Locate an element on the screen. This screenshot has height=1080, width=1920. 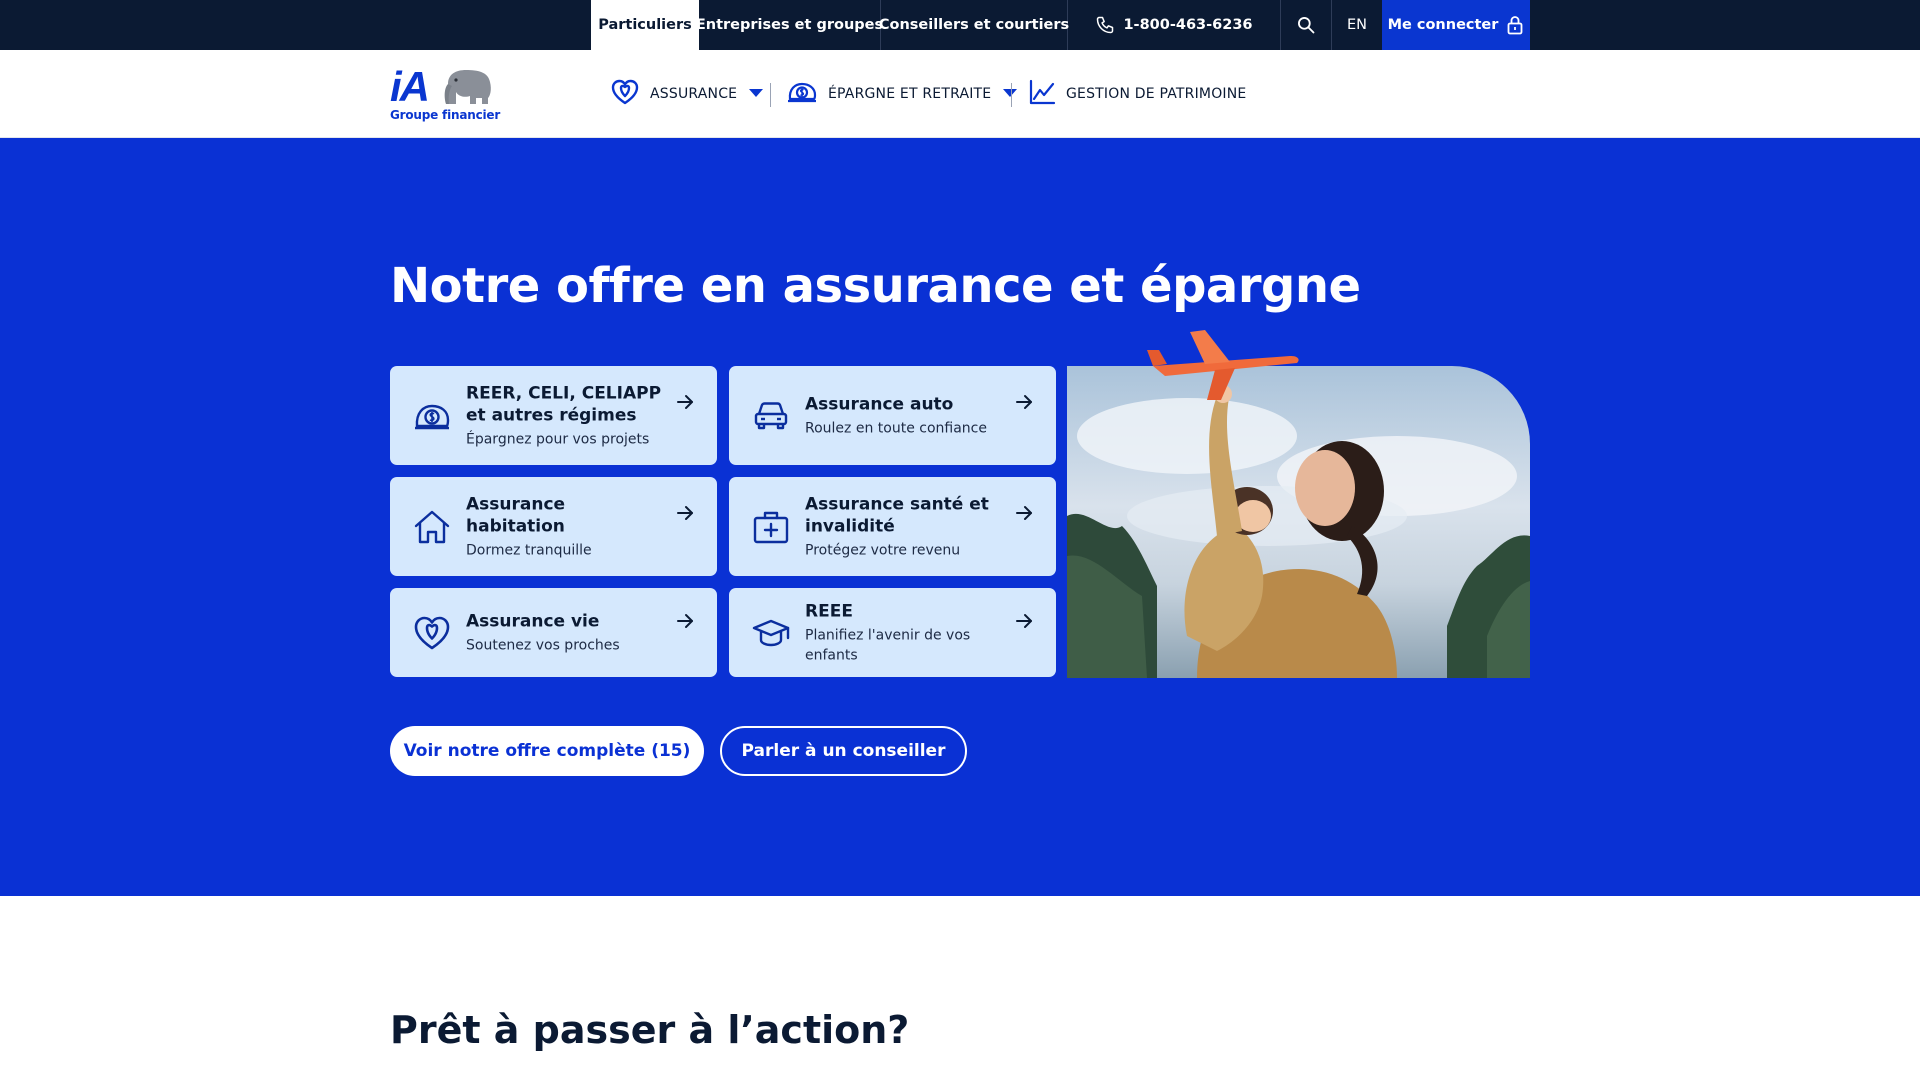
section-title: Prêt à passer à l’action? is located at coordinates (650, 1030).